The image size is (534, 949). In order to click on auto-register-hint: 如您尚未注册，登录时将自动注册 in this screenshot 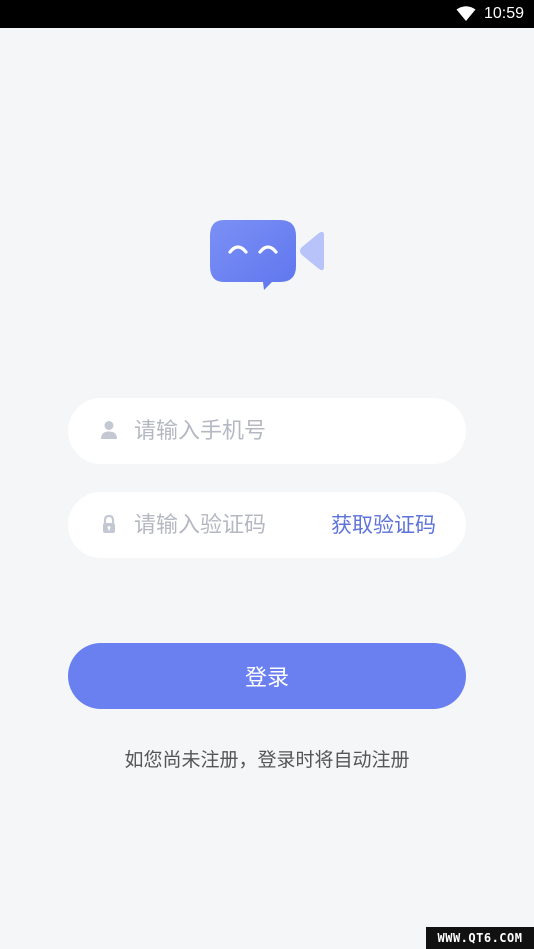, I will do `click(267, 760)`.